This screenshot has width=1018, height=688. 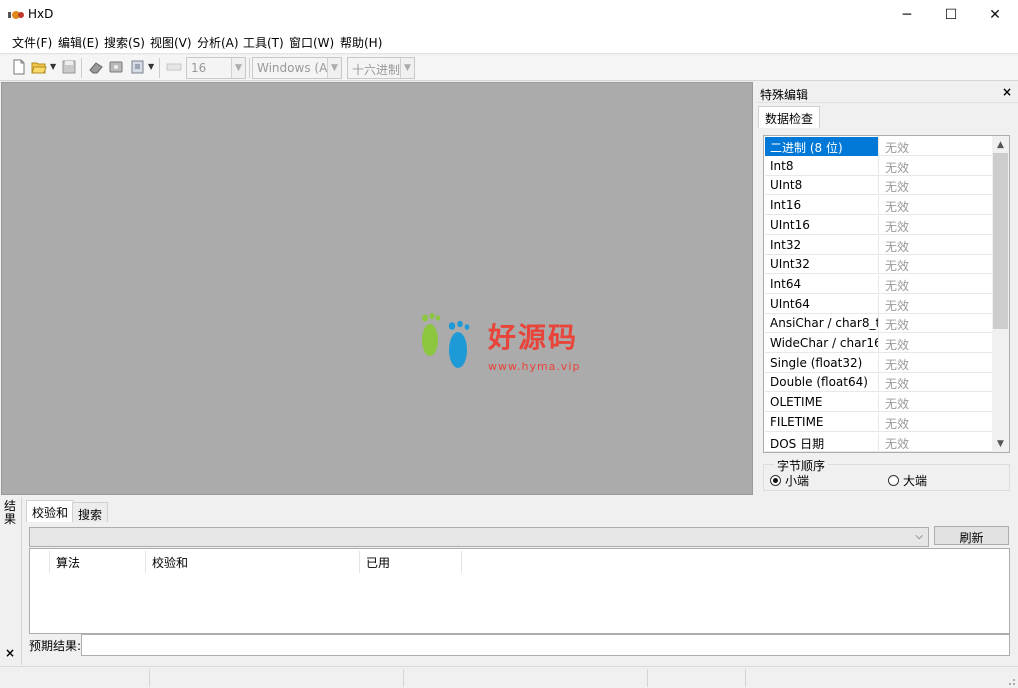 What do you see at coordinates (915, 481) in the screenshot?
I see `big-endian-label: 大端` at bounding box center [915, 481].